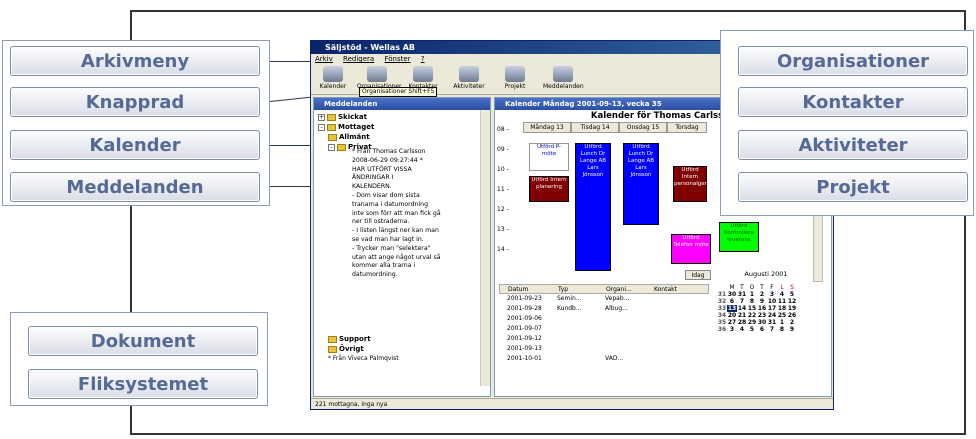 The image size is (976, 439). I want to click on toolbar-label: Meddelanden, so click(563, 86).